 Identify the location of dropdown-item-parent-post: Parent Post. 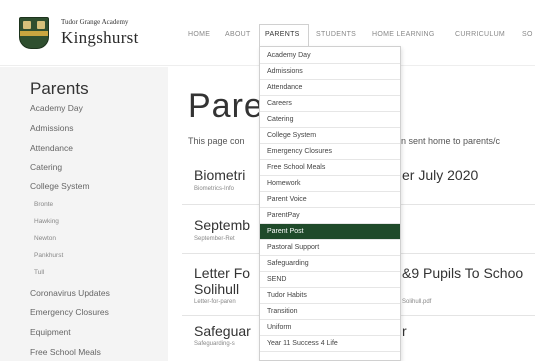
(330, 232).